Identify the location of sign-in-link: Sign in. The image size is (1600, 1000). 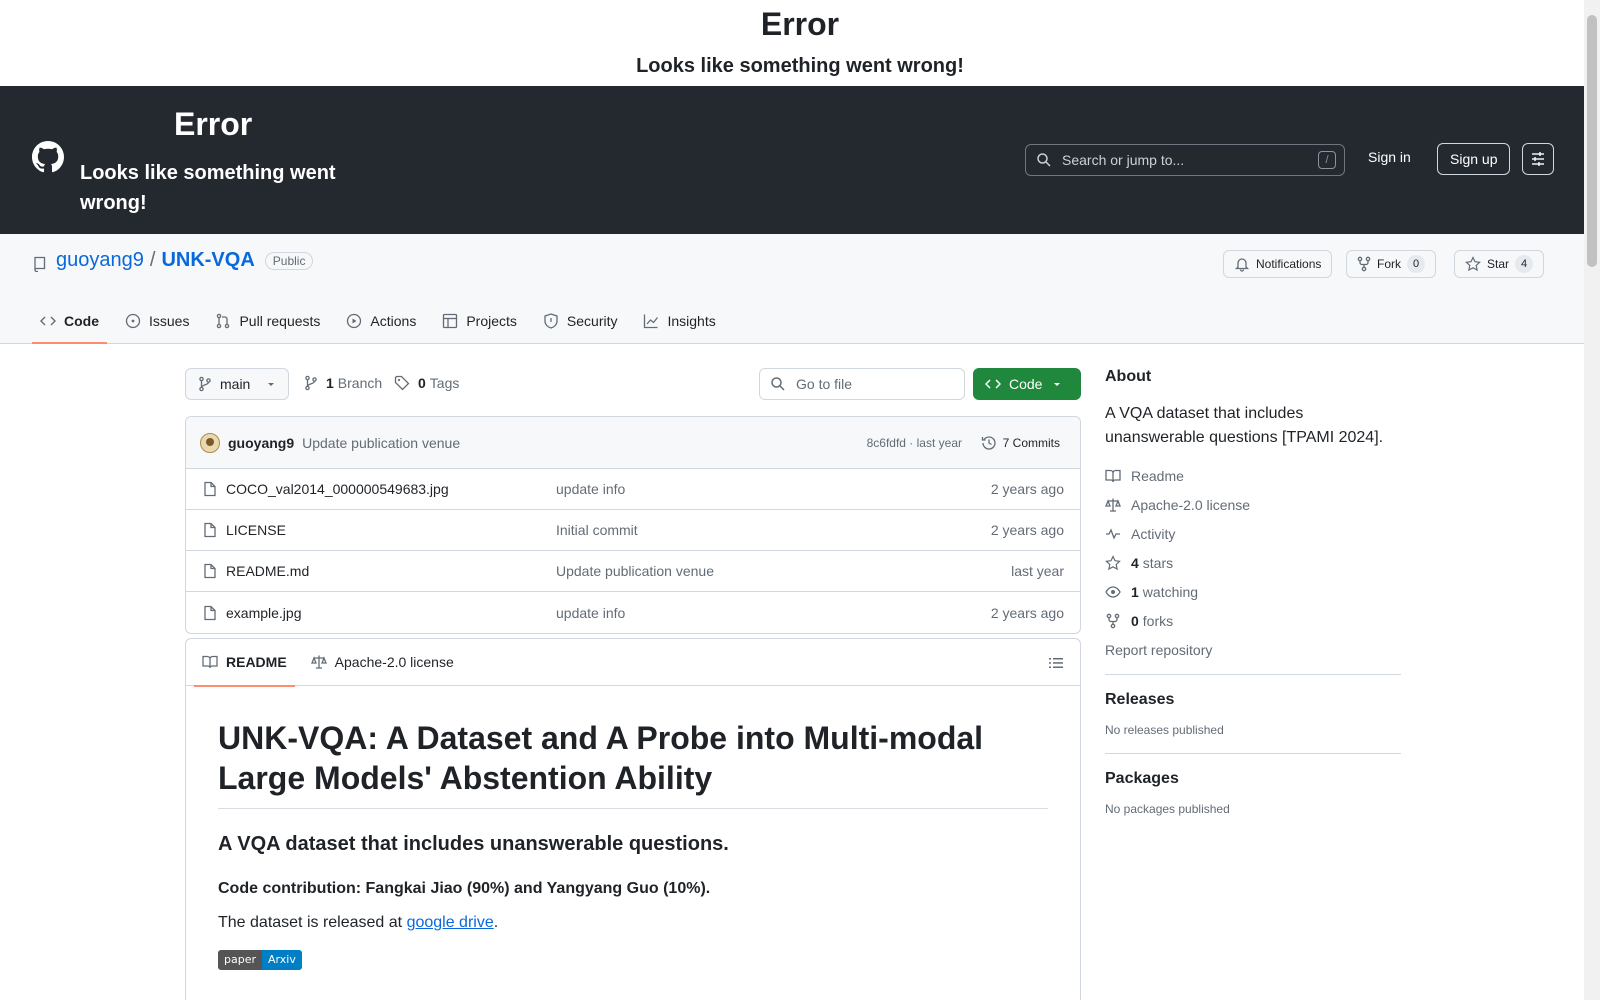
(1389, 157).